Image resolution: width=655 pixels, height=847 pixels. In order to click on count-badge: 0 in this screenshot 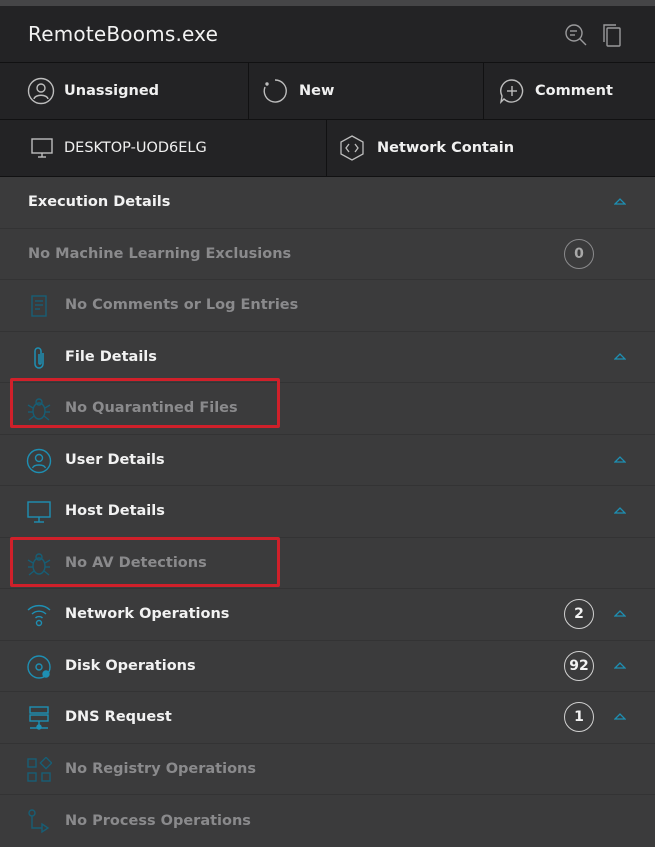, I will do `click(579, 253)`.